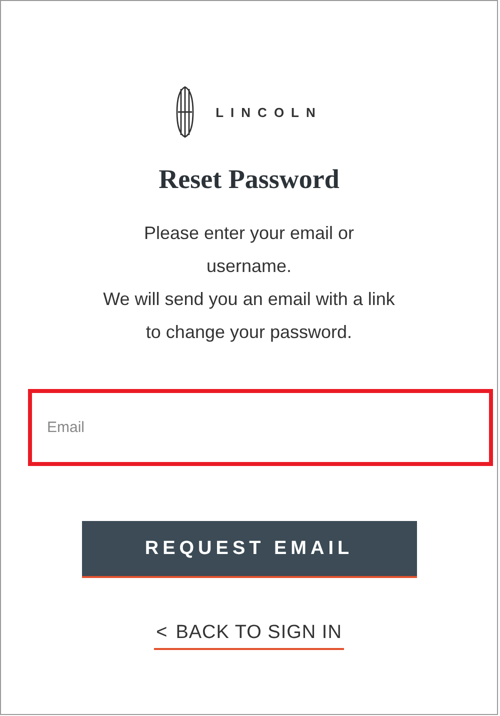  Describe the element at coordinates (249, 549) in the screenshot. I see `request-email-button: REQUEST EMAIL` at that location.